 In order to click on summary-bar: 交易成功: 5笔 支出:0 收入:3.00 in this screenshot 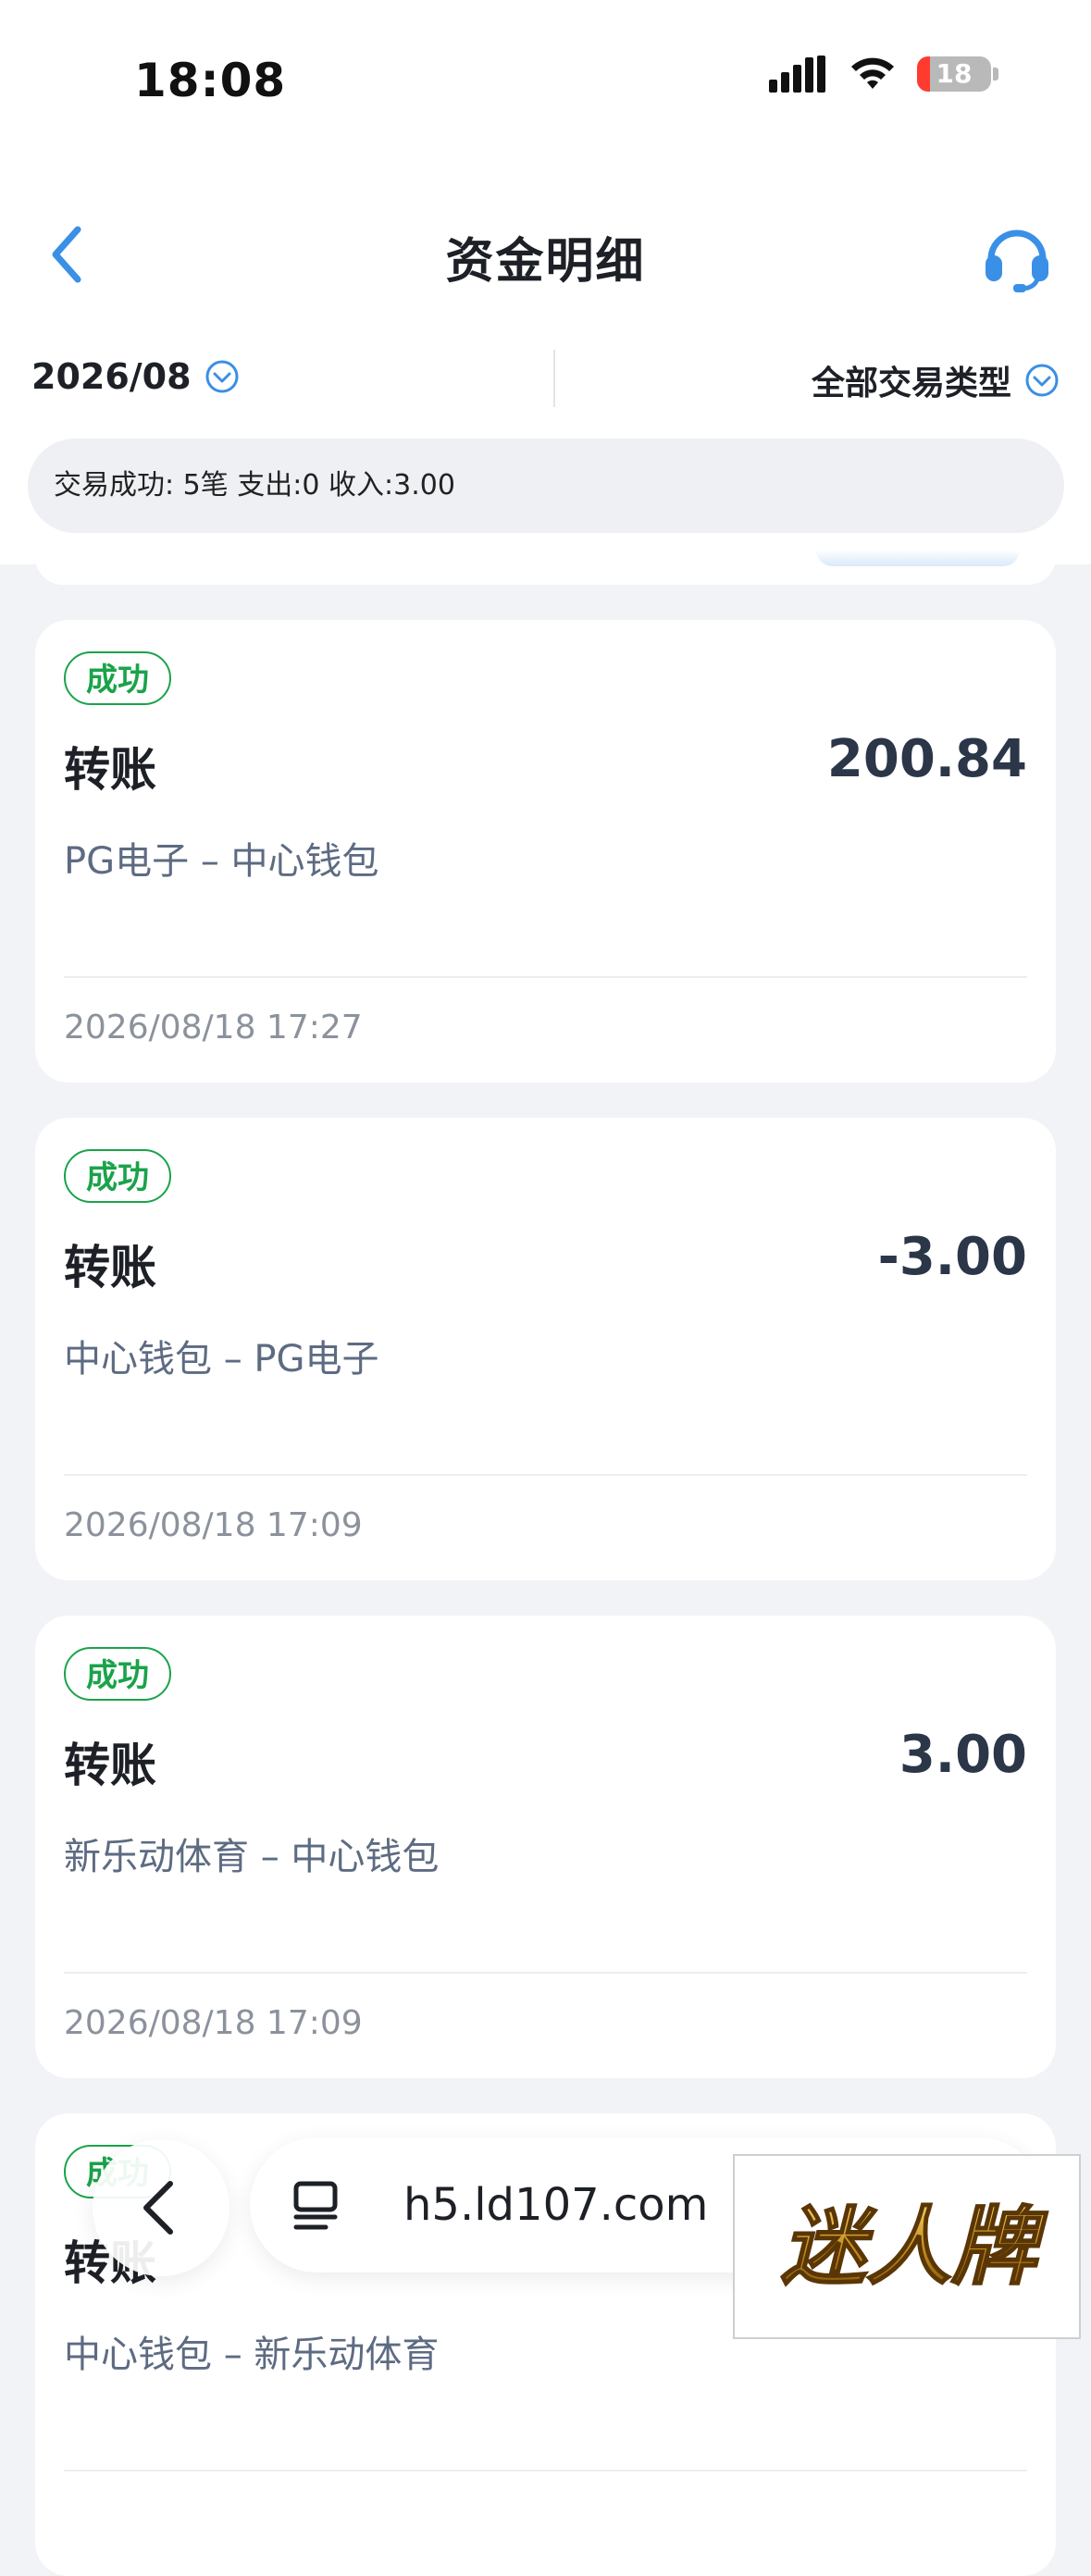, I will do `click(546, 486)`.